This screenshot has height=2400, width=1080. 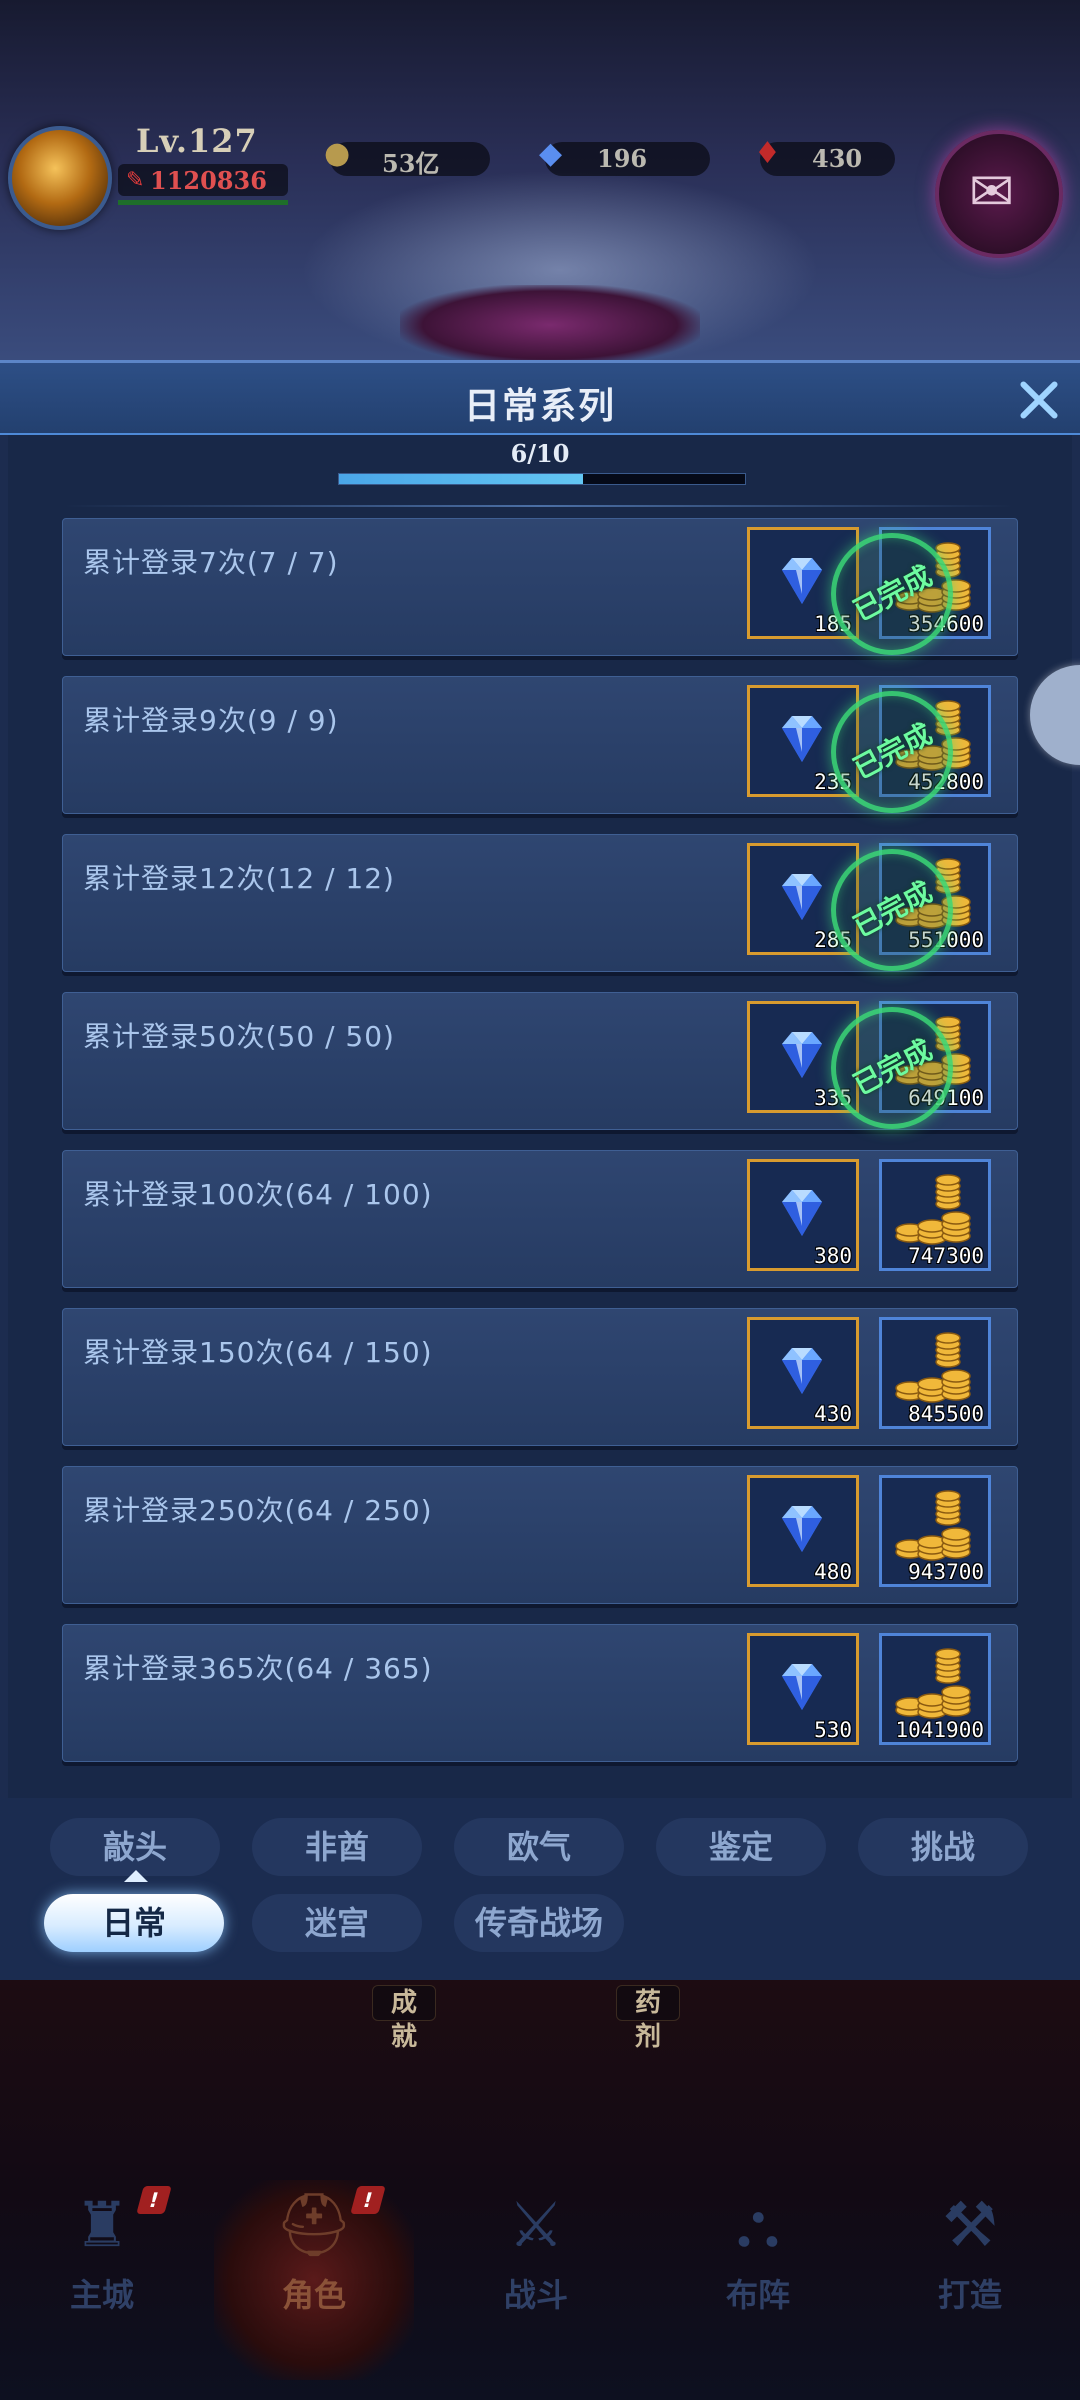 I want to click on tab-migong: 迷宫, so click(x=337, y=1923).